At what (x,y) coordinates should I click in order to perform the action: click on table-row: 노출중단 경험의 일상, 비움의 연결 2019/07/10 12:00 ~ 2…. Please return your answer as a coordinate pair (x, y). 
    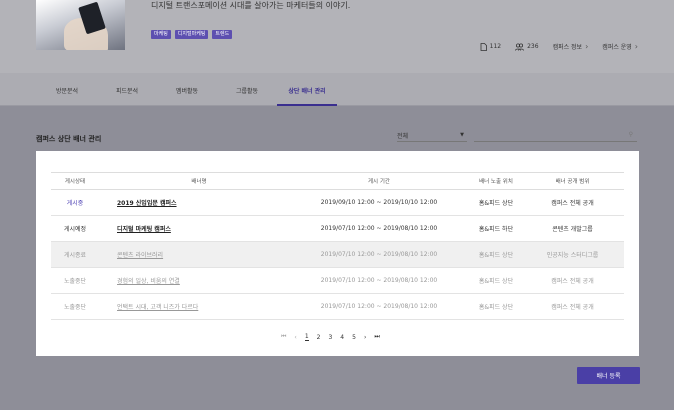
    Looking at the image, I should click on (337, 281).